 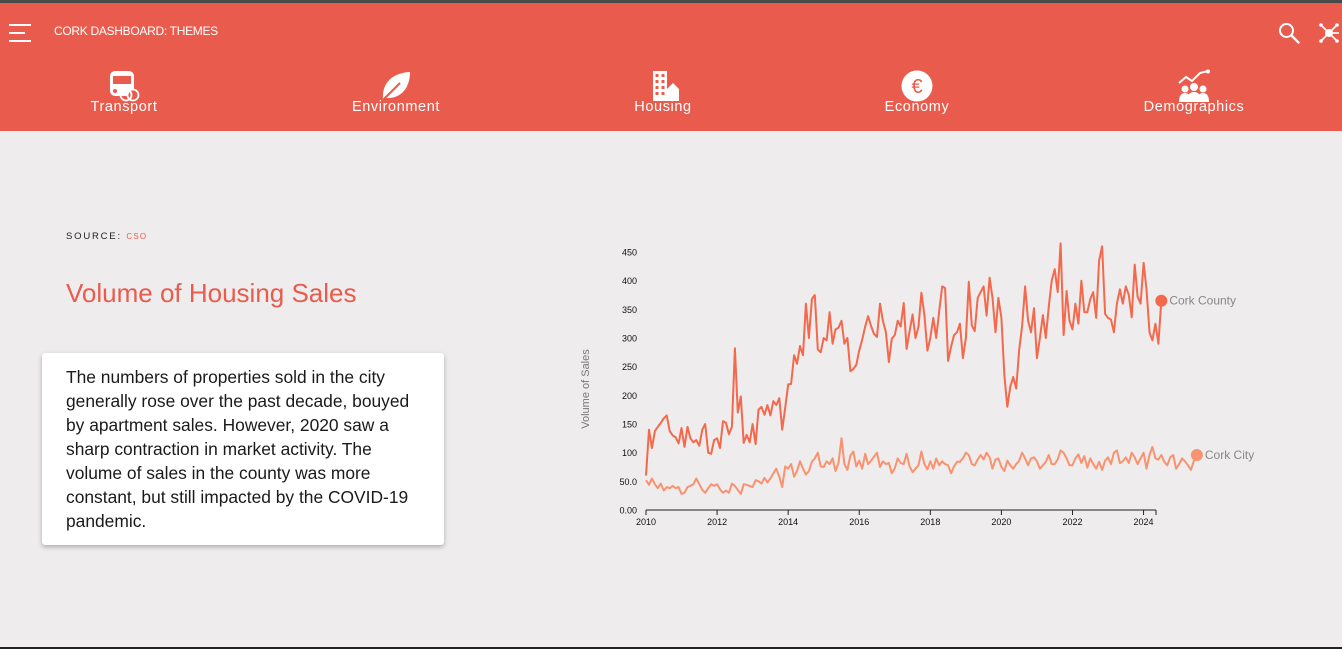 I want to click on cork-city-end-marker, so click(x=1196, y=454).